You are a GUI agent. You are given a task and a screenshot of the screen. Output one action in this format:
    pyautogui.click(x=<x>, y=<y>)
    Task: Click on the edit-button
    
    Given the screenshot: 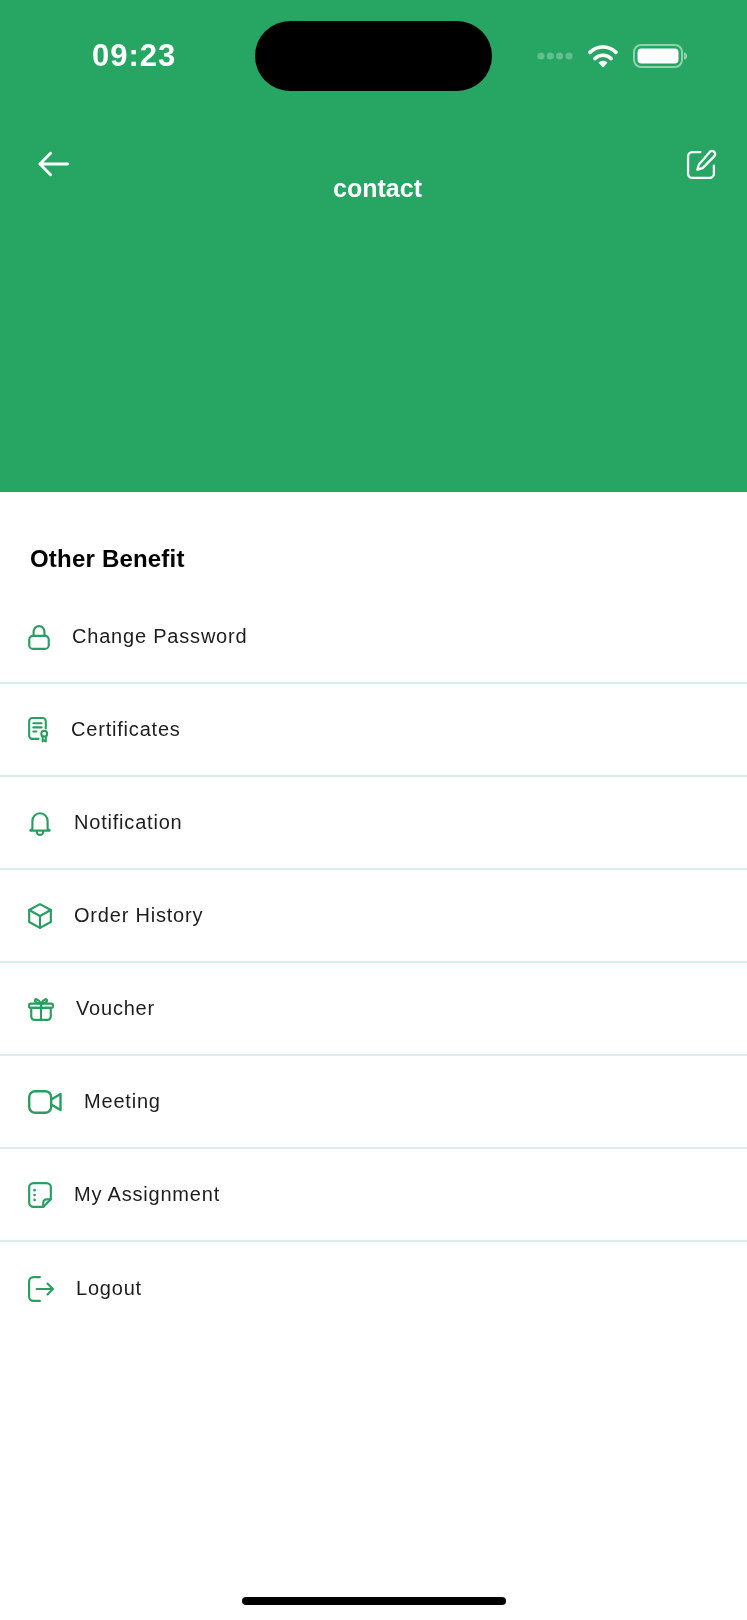 What is the action you would take?
    pyautogui.click(x=701, y=164)
    